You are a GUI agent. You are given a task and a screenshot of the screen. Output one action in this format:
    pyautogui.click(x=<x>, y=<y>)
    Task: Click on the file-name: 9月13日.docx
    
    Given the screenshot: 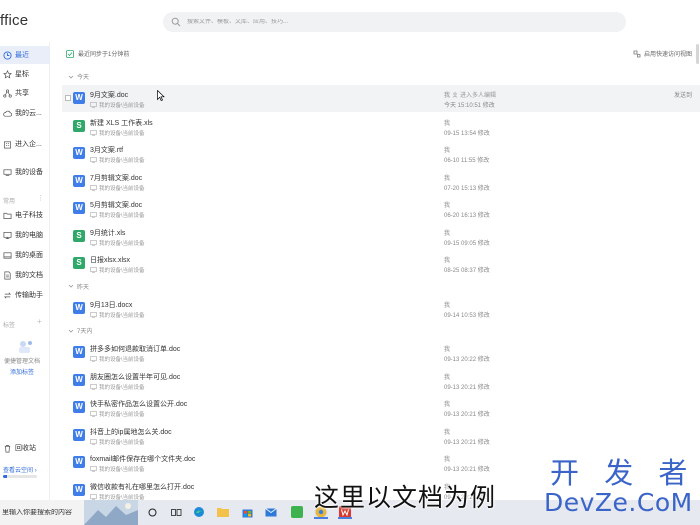 What is the action you would take?
    pyautogui.click(x=111, y=305)
    